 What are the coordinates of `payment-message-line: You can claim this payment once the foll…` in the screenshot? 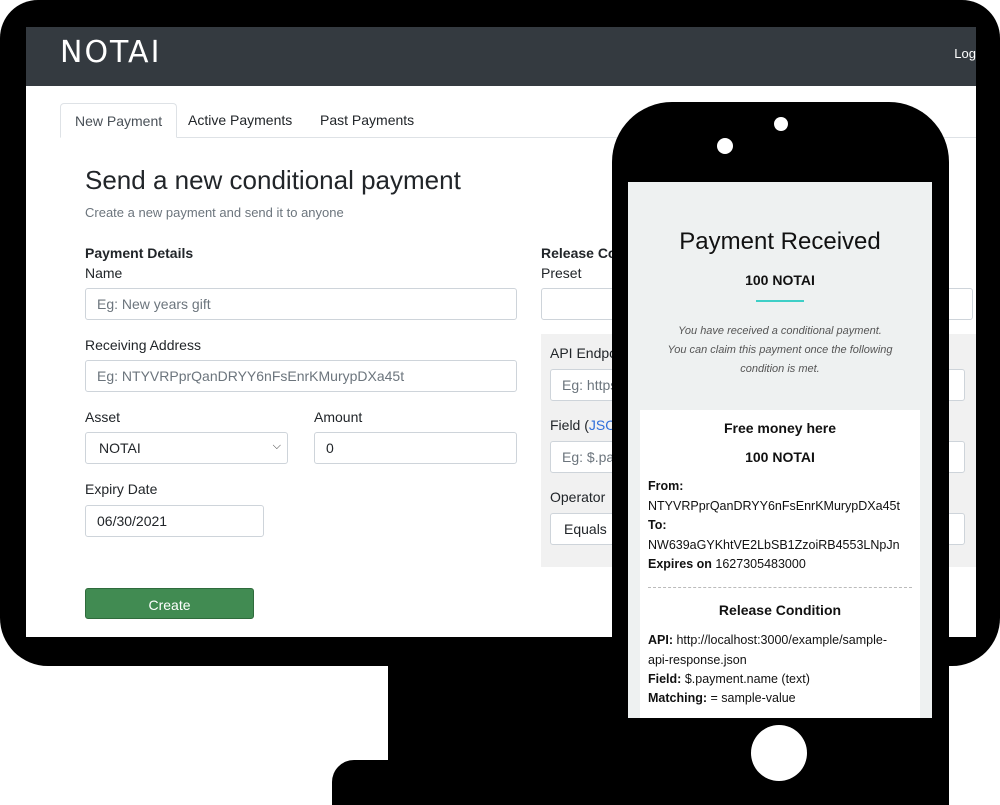 It's located at (780, 350).